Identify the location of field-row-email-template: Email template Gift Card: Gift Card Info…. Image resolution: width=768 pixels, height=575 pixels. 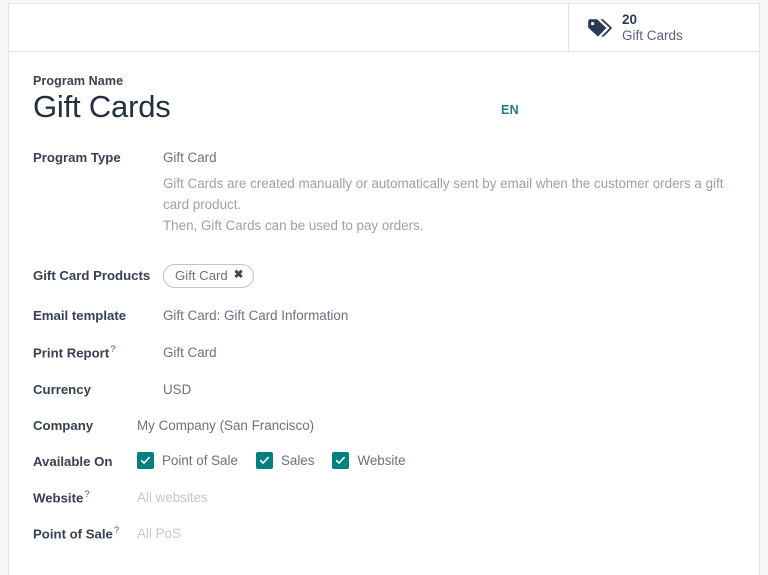
(384, 315).